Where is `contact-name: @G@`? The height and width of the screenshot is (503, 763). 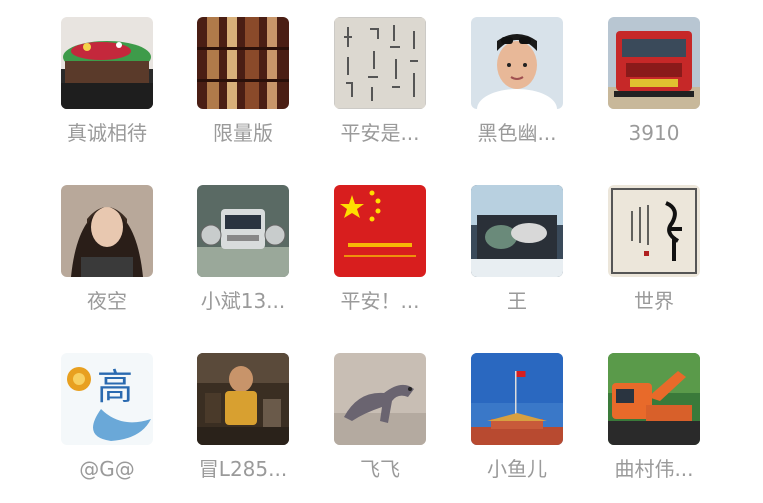 contact-name: @G@ is located at coordinates (107, 469).